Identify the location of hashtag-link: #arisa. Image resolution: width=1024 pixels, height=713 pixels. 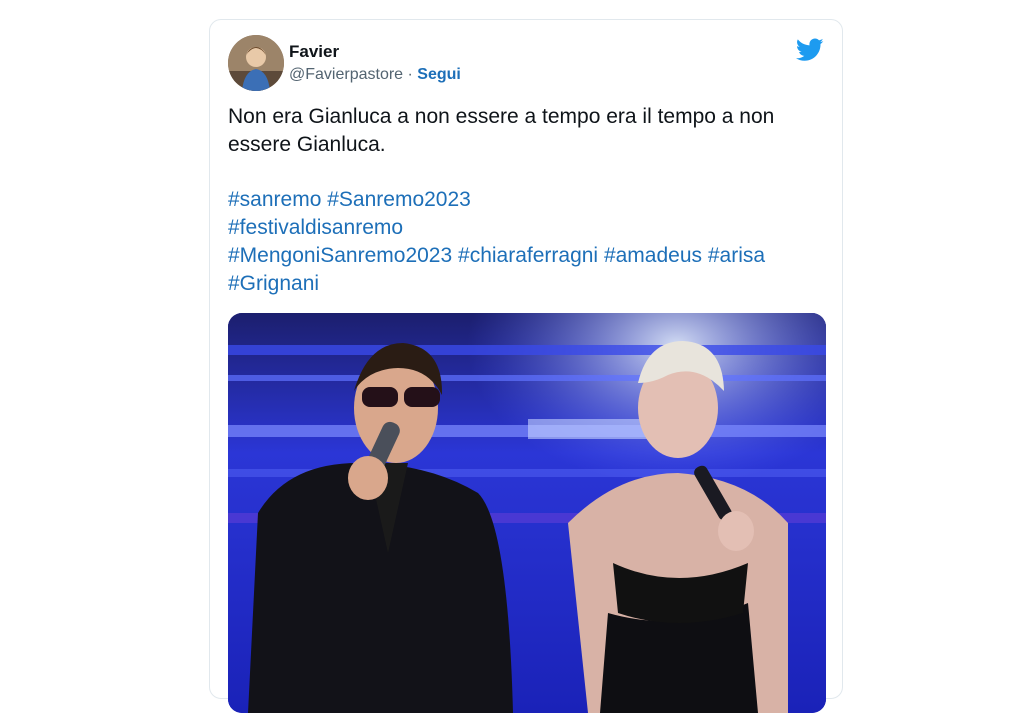
(736, 255).